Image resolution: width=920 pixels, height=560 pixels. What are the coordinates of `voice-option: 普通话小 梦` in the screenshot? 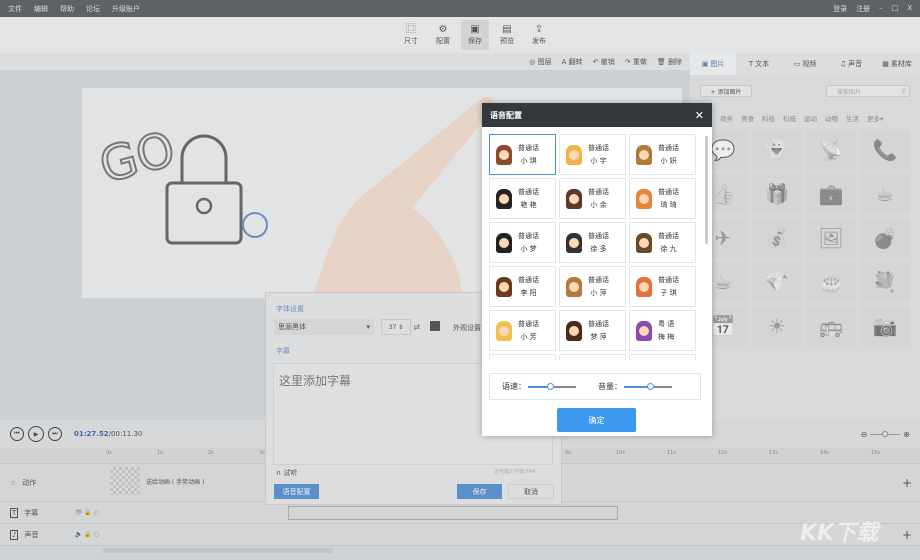 It's located at (522, 242).